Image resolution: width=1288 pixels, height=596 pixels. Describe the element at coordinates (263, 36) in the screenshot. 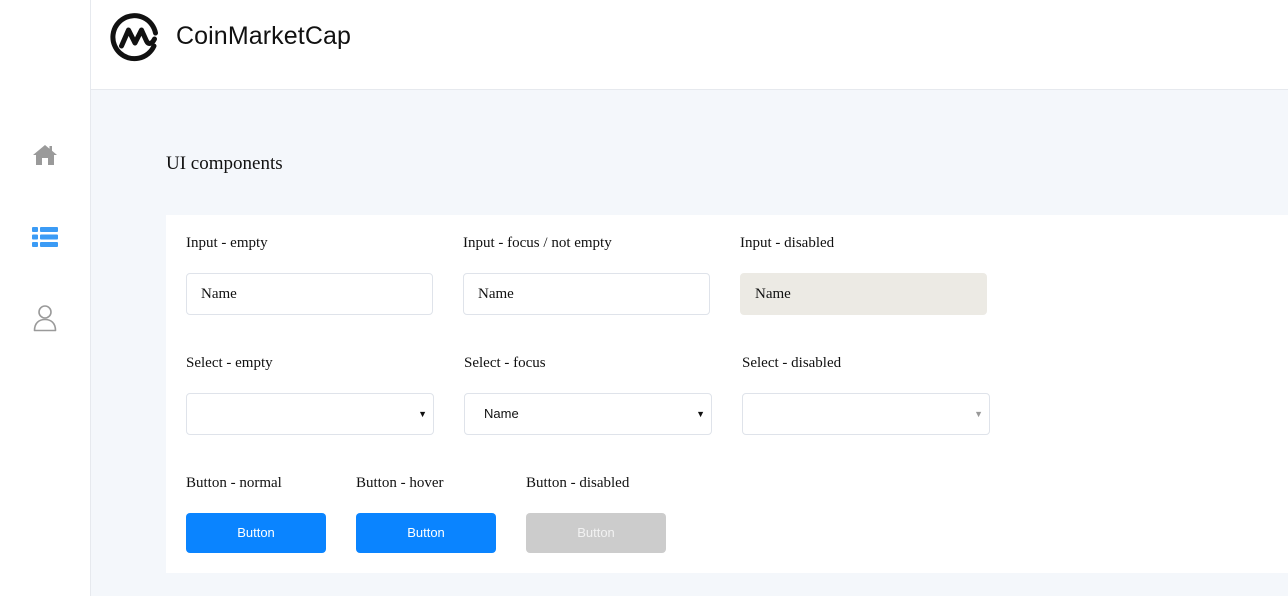

I see `brand-name: CoinMarketCap` at that location.